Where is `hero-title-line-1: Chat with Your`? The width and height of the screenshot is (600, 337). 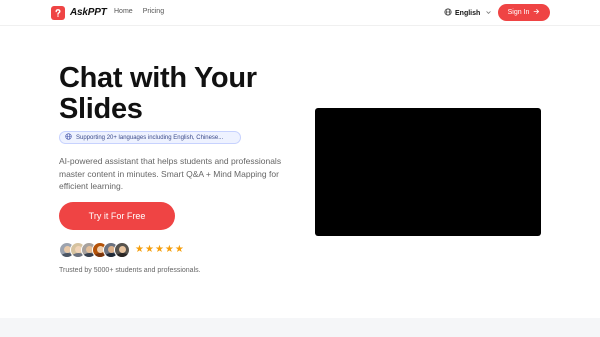 hero-title-line-1: Chat with Your is located at coordinates (158, 78).